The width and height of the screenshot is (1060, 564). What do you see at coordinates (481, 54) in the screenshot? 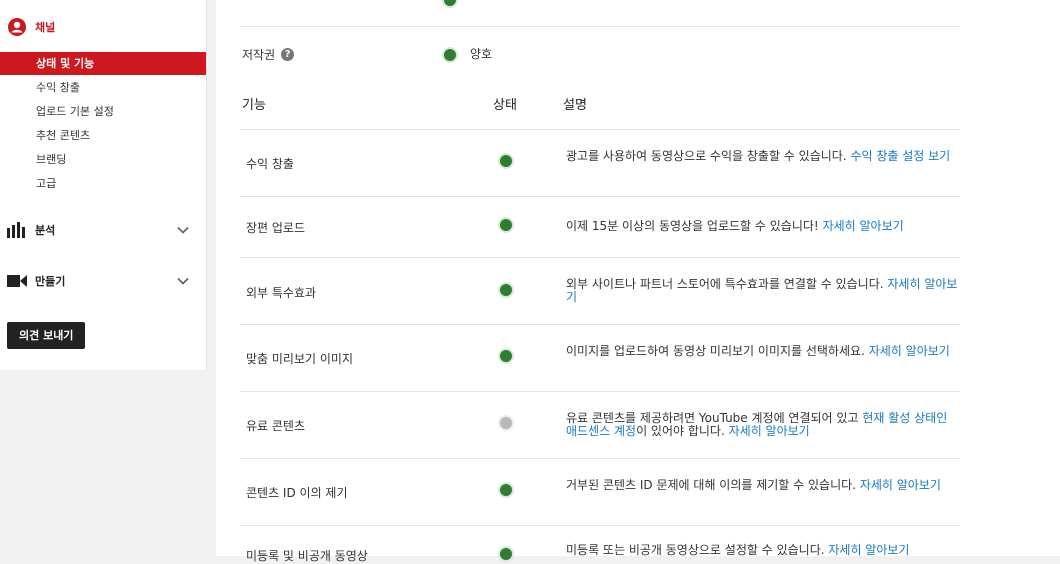
I see `copyright-status: 양호` at bounding box center [481, 54].